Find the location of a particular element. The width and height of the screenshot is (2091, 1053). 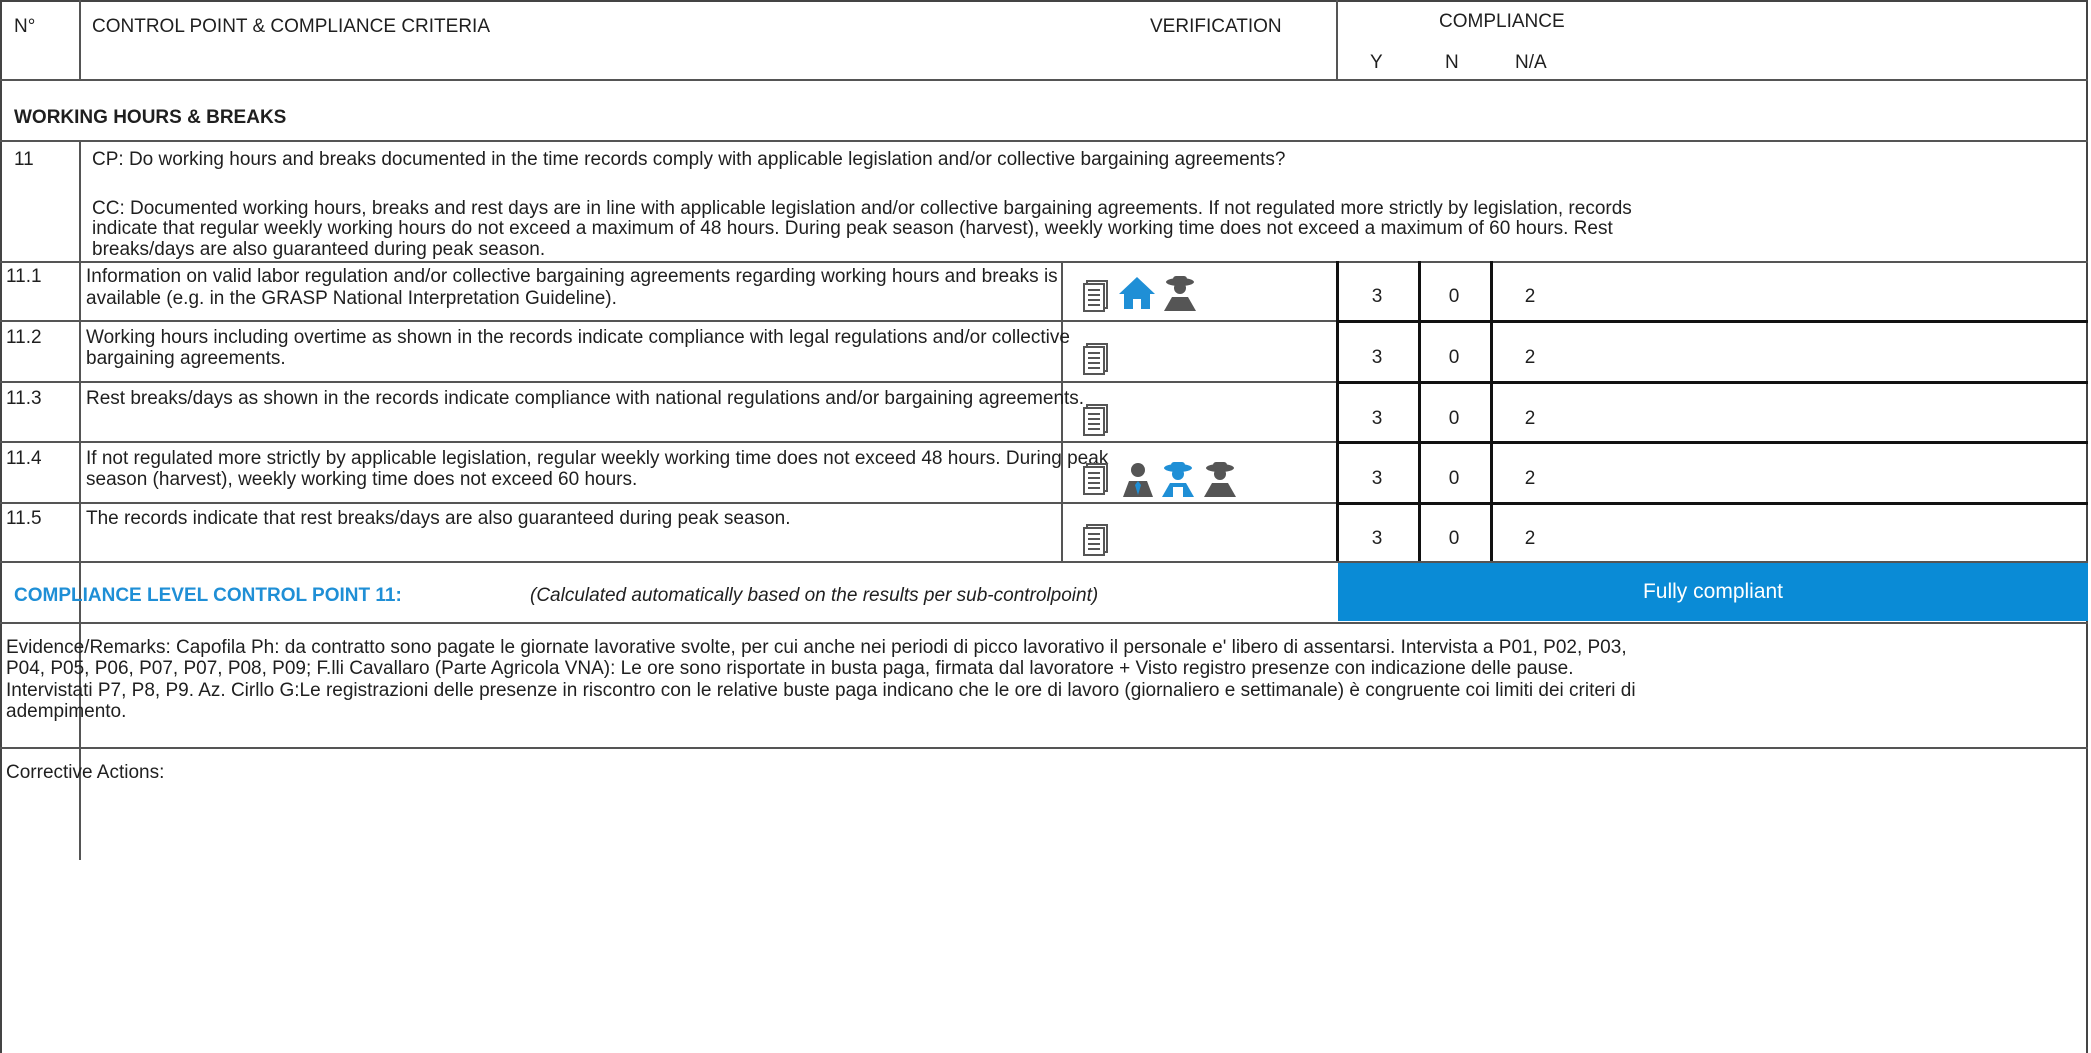

col-na-header: N/A is located at coordinates (1531, 62).